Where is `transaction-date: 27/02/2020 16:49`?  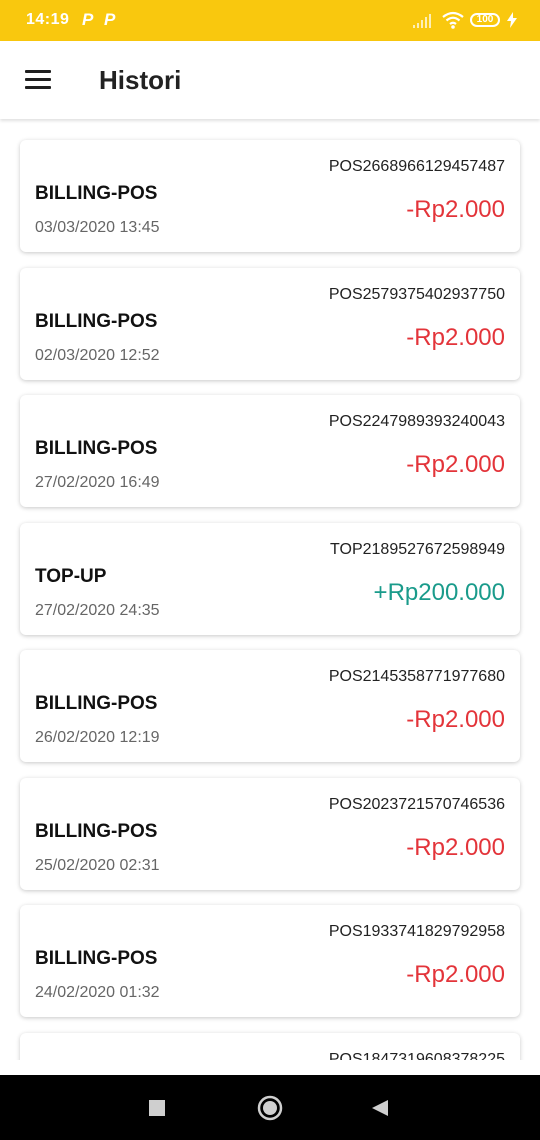
transaction-date: 27/02/2020 16:49 is located at coordinates (97, 482).